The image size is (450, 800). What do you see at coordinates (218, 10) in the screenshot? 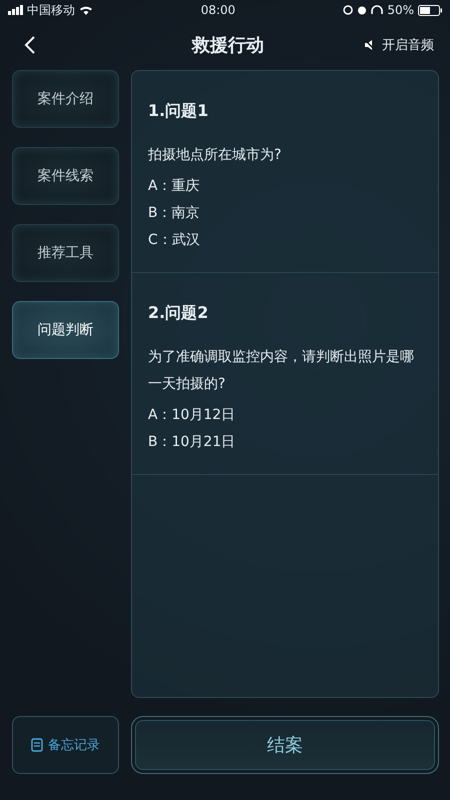
I see `status-time: 08:00` at bounding box center [218, 10].